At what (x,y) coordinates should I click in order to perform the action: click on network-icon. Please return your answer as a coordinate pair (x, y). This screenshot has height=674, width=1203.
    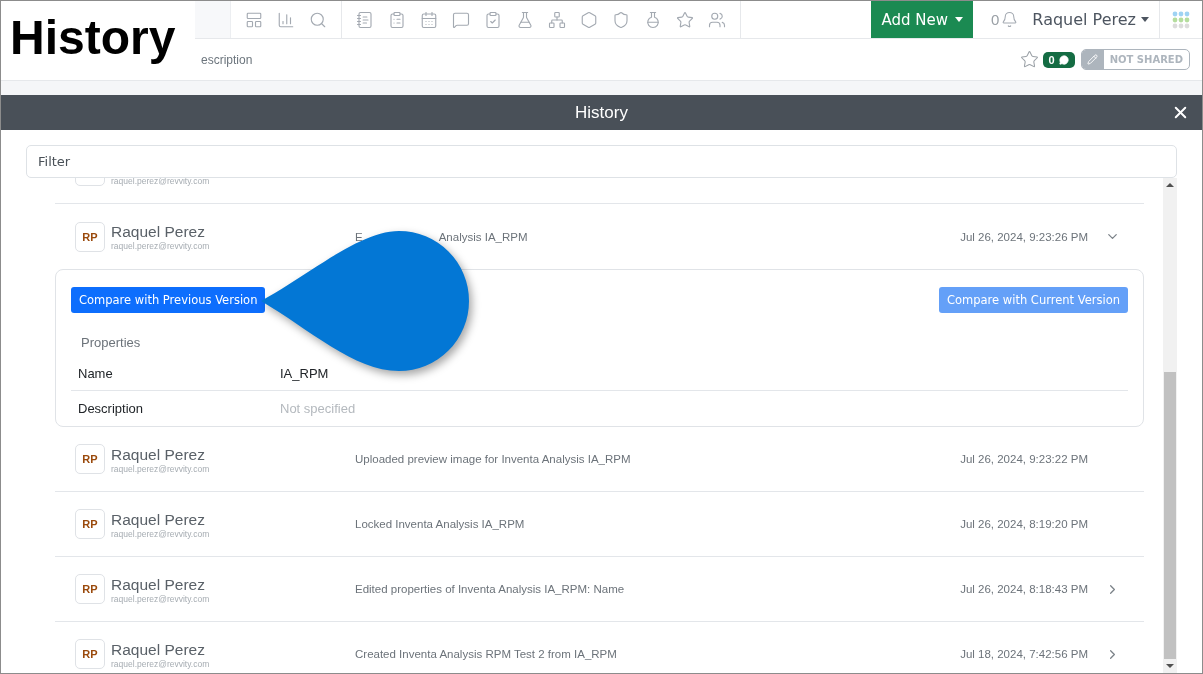
    Looking at the image, I should click on (557, 19).